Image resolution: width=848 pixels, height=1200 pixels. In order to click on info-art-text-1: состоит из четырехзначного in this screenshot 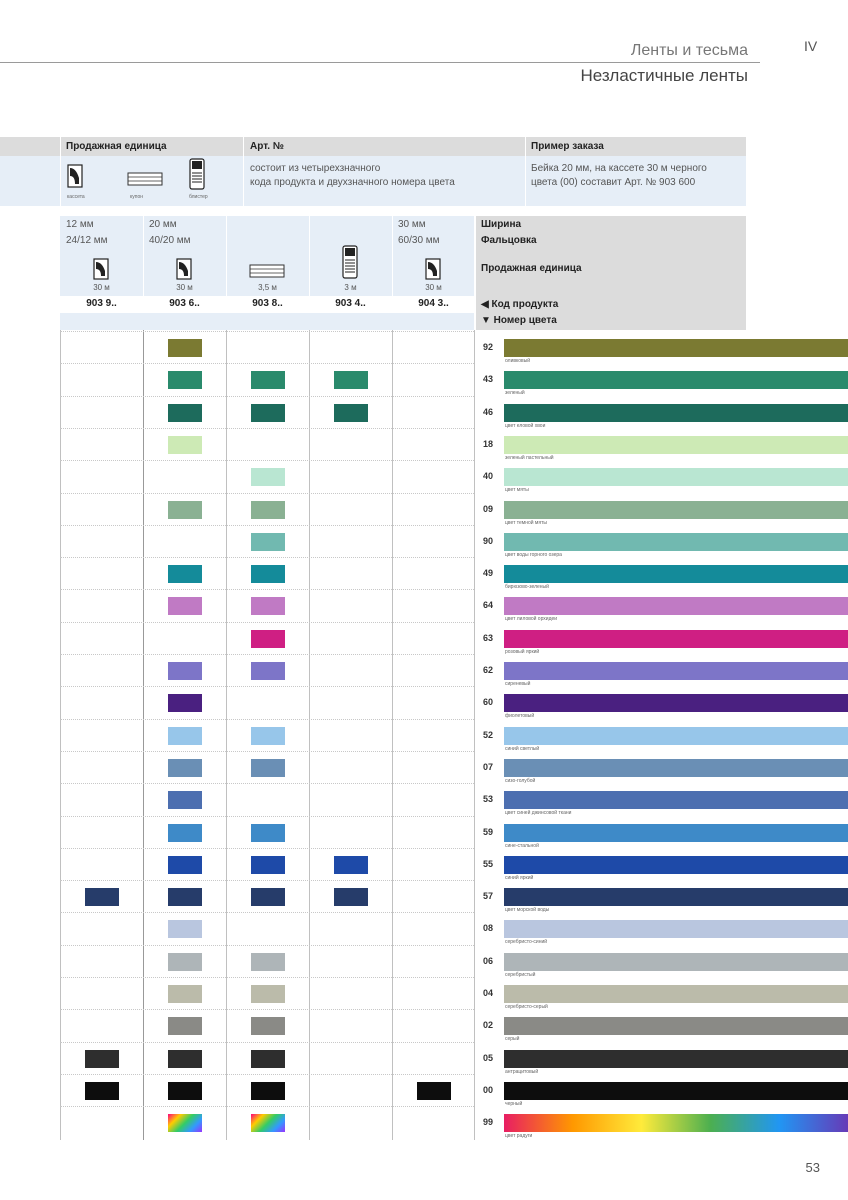, I will do `click(315, 168)`.